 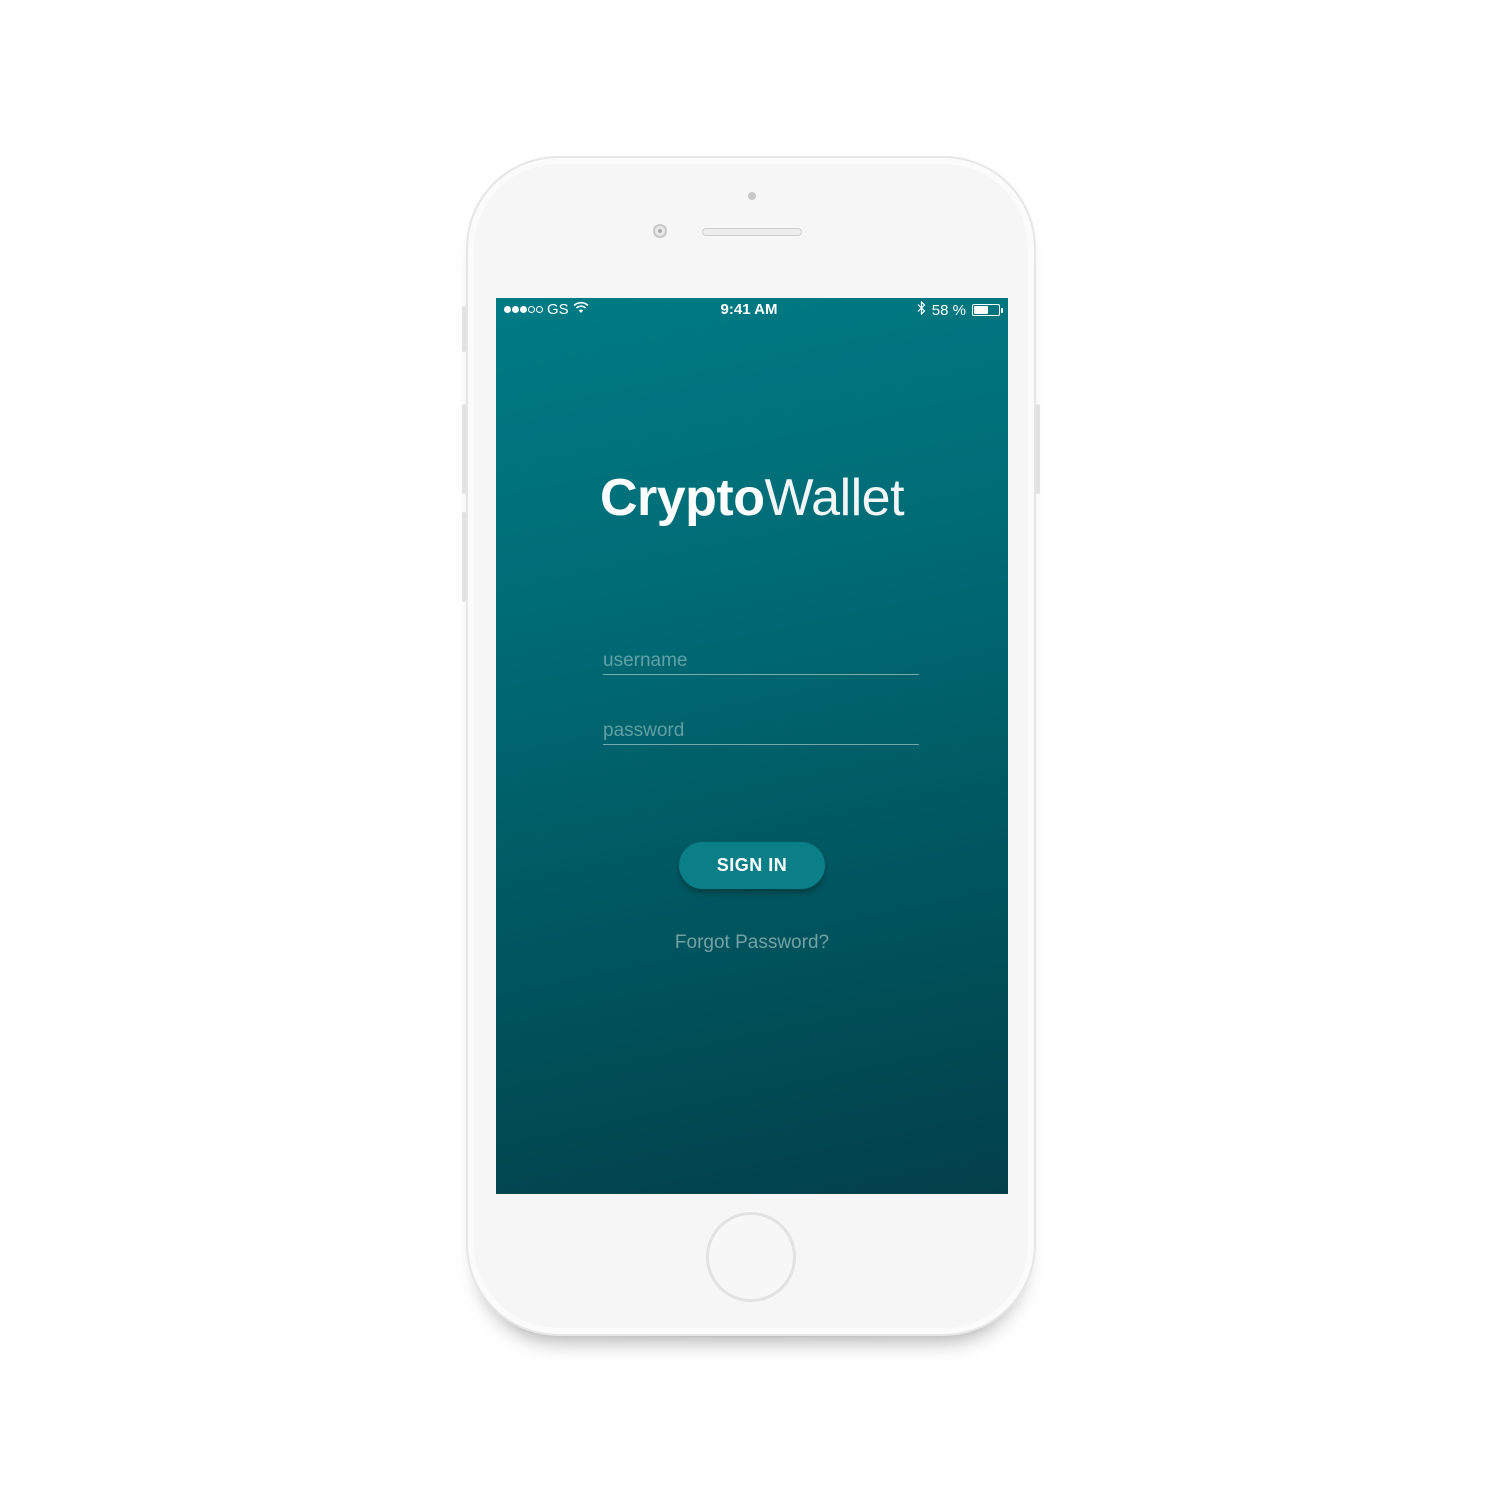 I want to click on mute-switch, so click(x=464, y=329).